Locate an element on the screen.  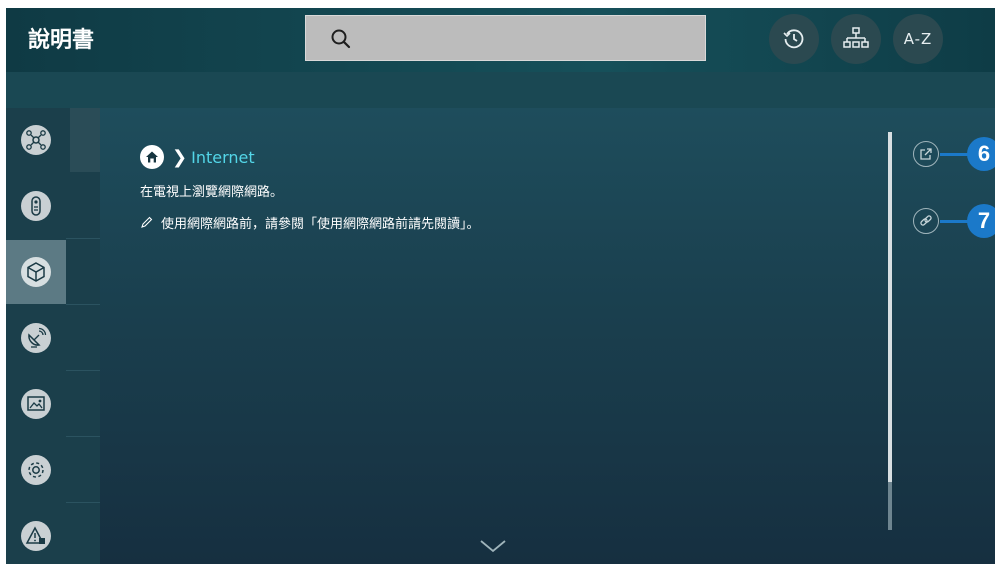
chevron-right-icon: ❯ is located at coordinates (180, 157).